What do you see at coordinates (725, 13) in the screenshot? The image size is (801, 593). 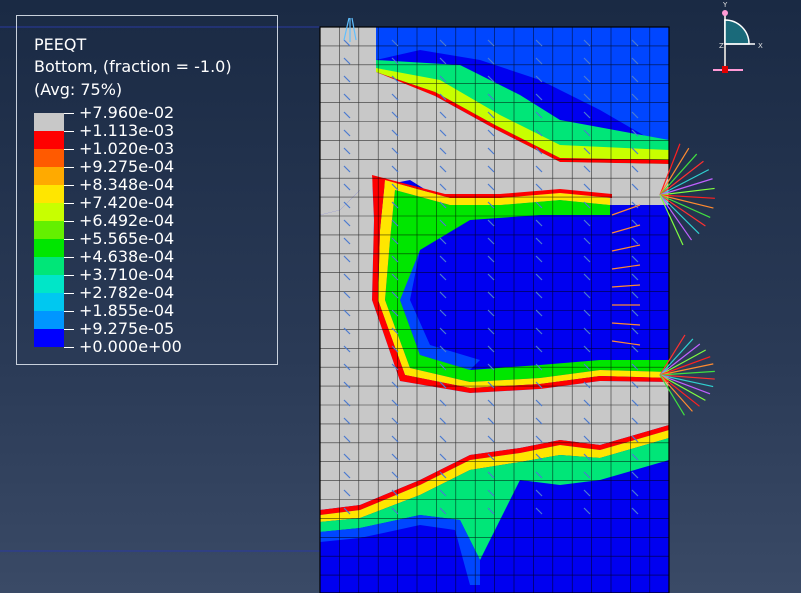 I see `triad-y-tip` at bounding box center [725, 13].